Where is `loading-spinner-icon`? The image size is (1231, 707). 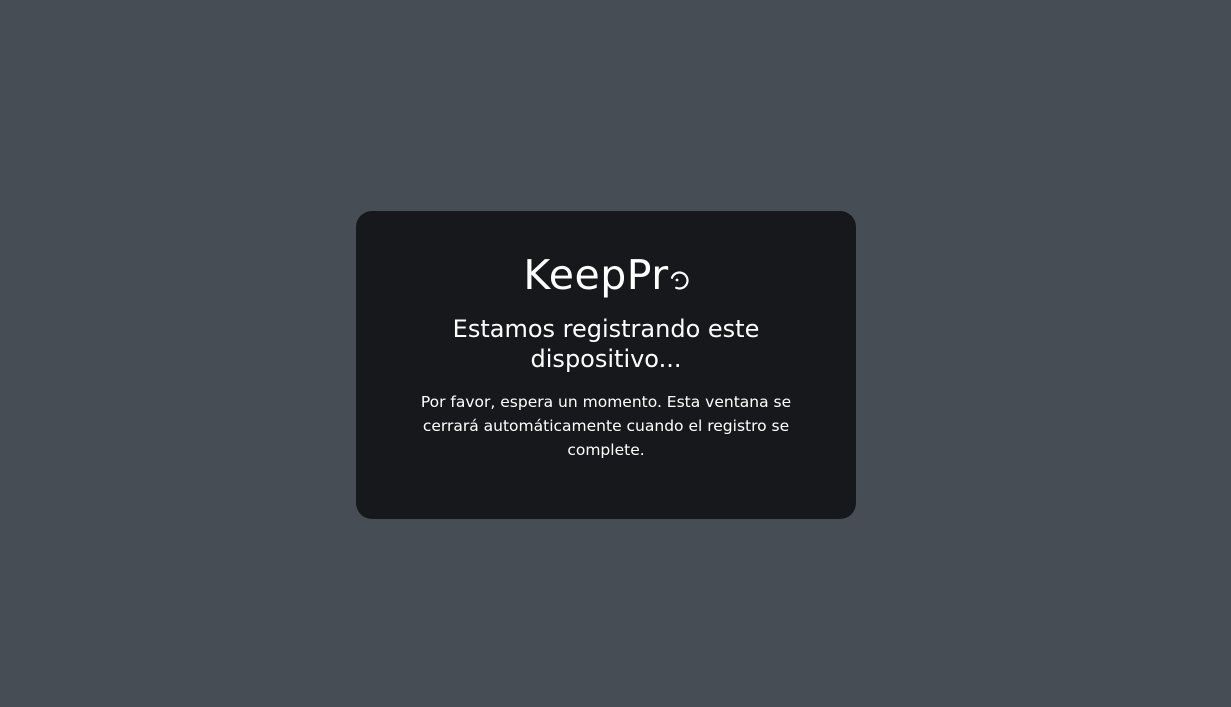 loading-spinner-icon is located at coordinates (679, 280).